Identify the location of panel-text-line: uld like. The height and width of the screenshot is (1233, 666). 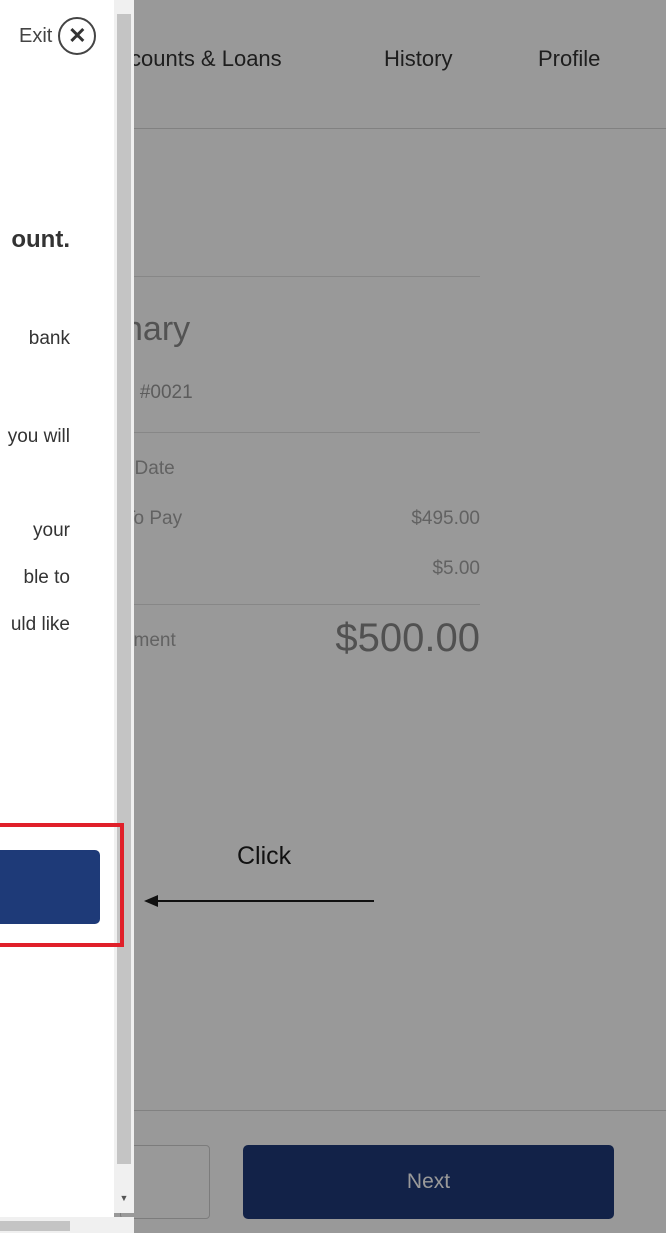
(40, 624).